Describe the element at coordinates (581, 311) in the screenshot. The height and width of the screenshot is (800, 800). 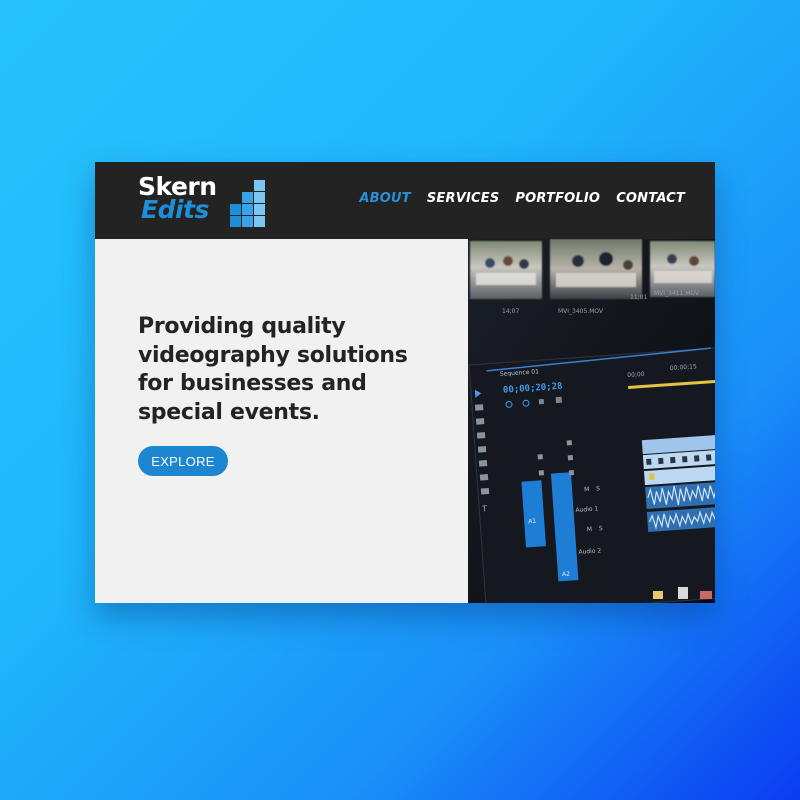
I see `clip-label: MVI_3405.MOV` at that location.